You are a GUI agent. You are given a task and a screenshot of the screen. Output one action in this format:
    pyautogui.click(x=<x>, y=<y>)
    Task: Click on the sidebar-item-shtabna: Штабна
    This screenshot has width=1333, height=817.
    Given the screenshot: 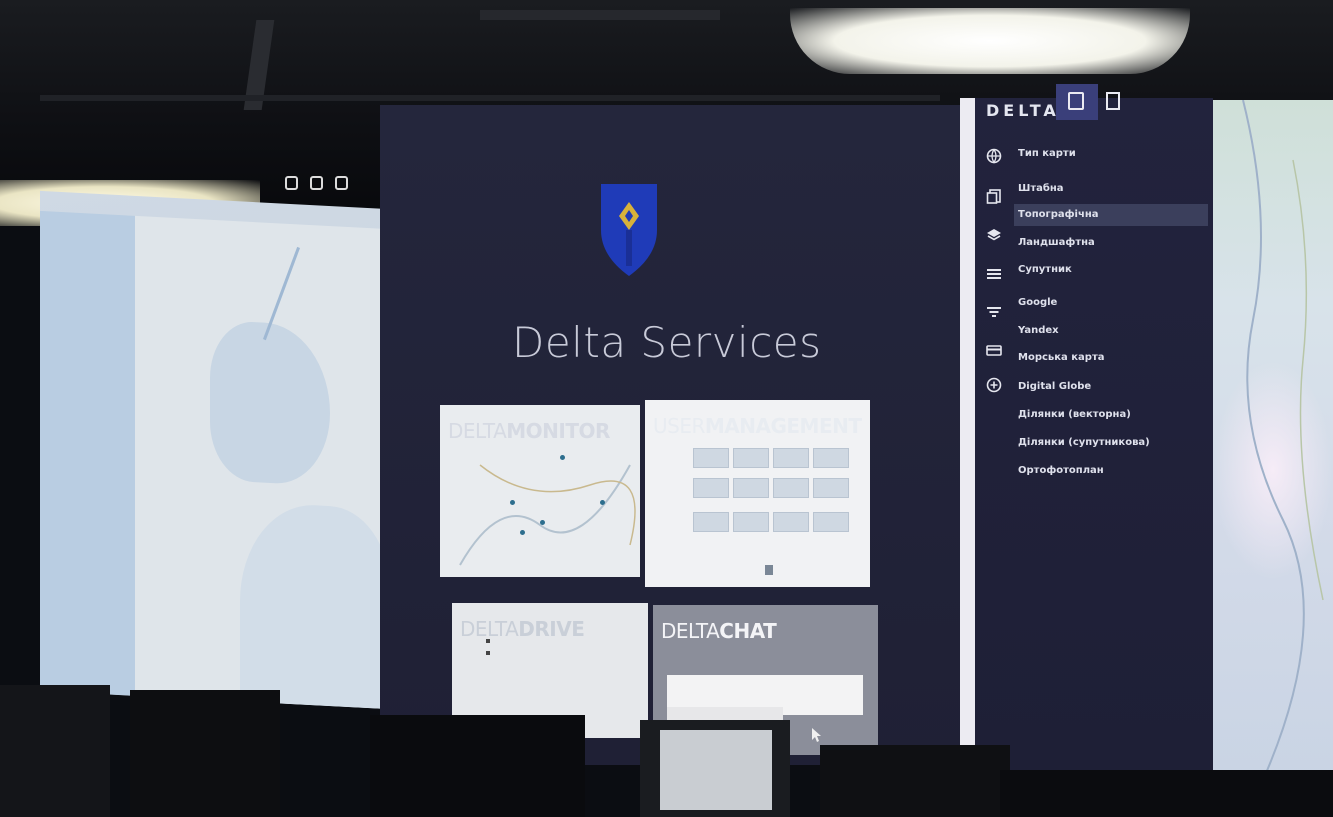 What is the action you would take?
    pyautogui.click(x=1041, y=189)
    